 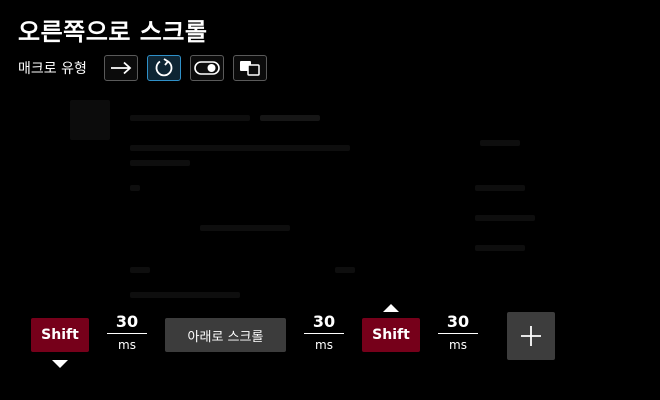 I want to click on scroll-down-action-chip: 아래로 스크롤, so click(x=225, y=335).